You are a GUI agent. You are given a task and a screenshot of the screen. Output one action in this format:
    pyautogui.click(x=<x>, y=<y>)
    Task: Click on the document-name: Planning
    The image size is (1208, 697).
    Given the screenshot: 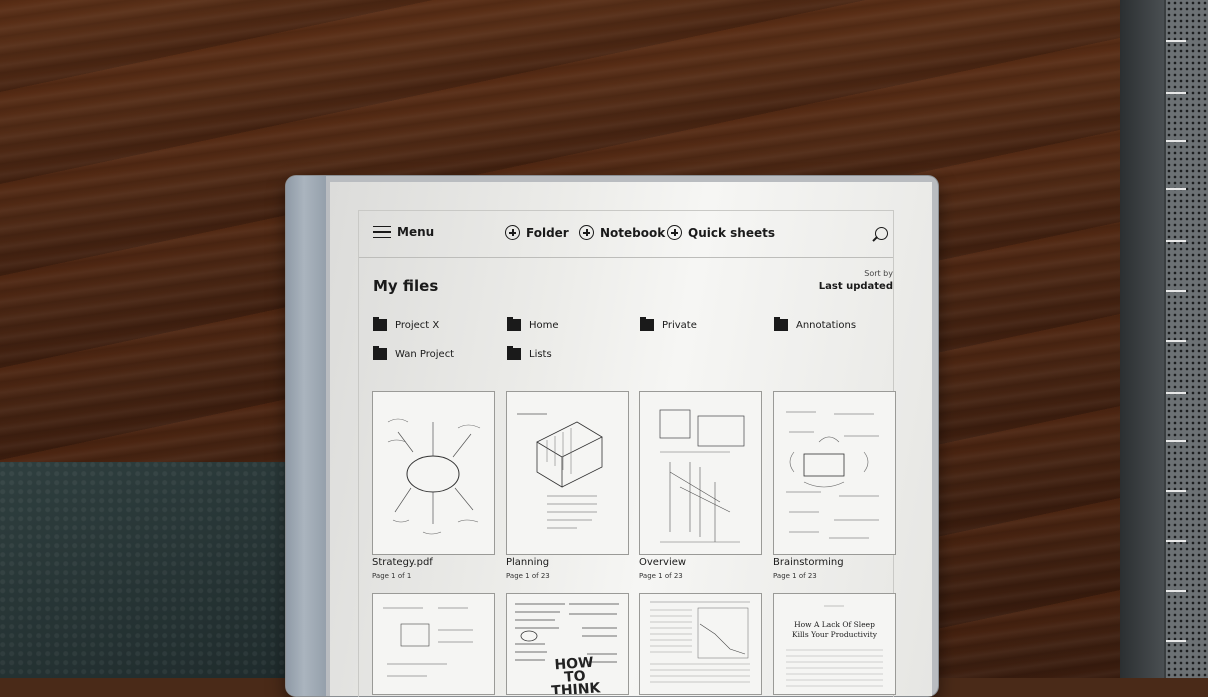 What is the action you would take?
    pyautogui.click(x=528, y=562)
    